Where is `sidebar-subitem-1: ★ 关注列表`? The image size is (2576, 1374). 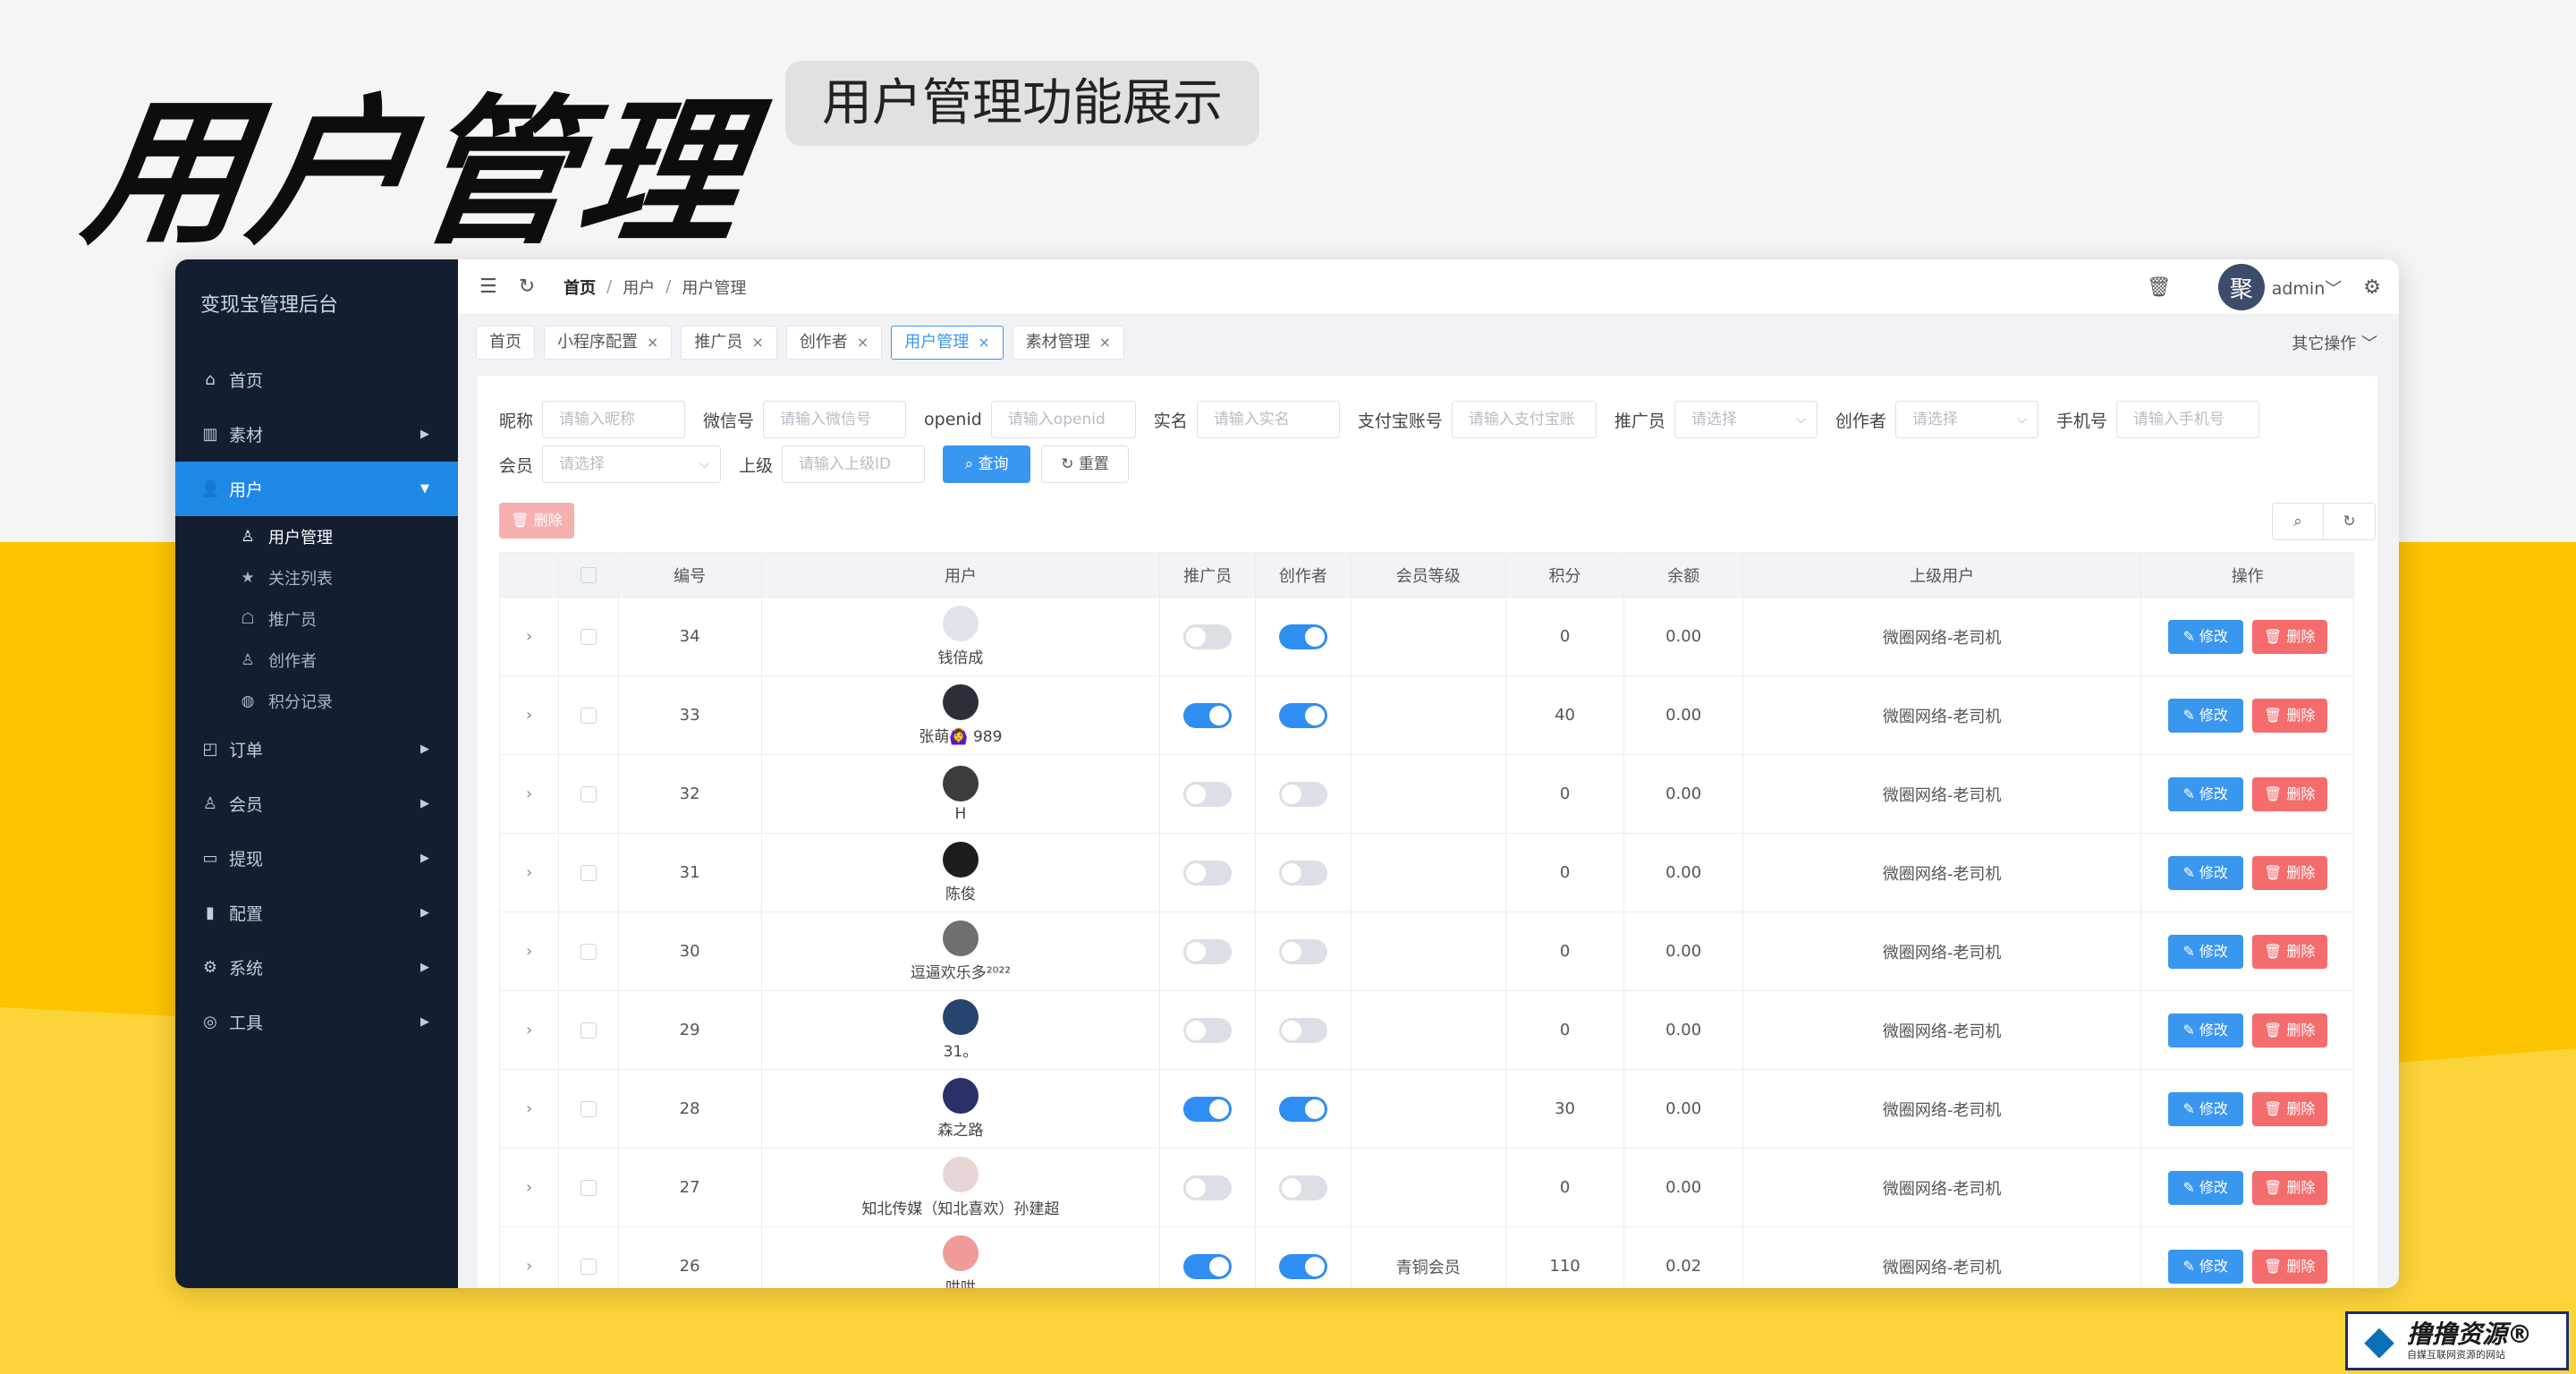
sidebar-subitem-1: ★ 关注列表 is located at coordinates (316, 577).